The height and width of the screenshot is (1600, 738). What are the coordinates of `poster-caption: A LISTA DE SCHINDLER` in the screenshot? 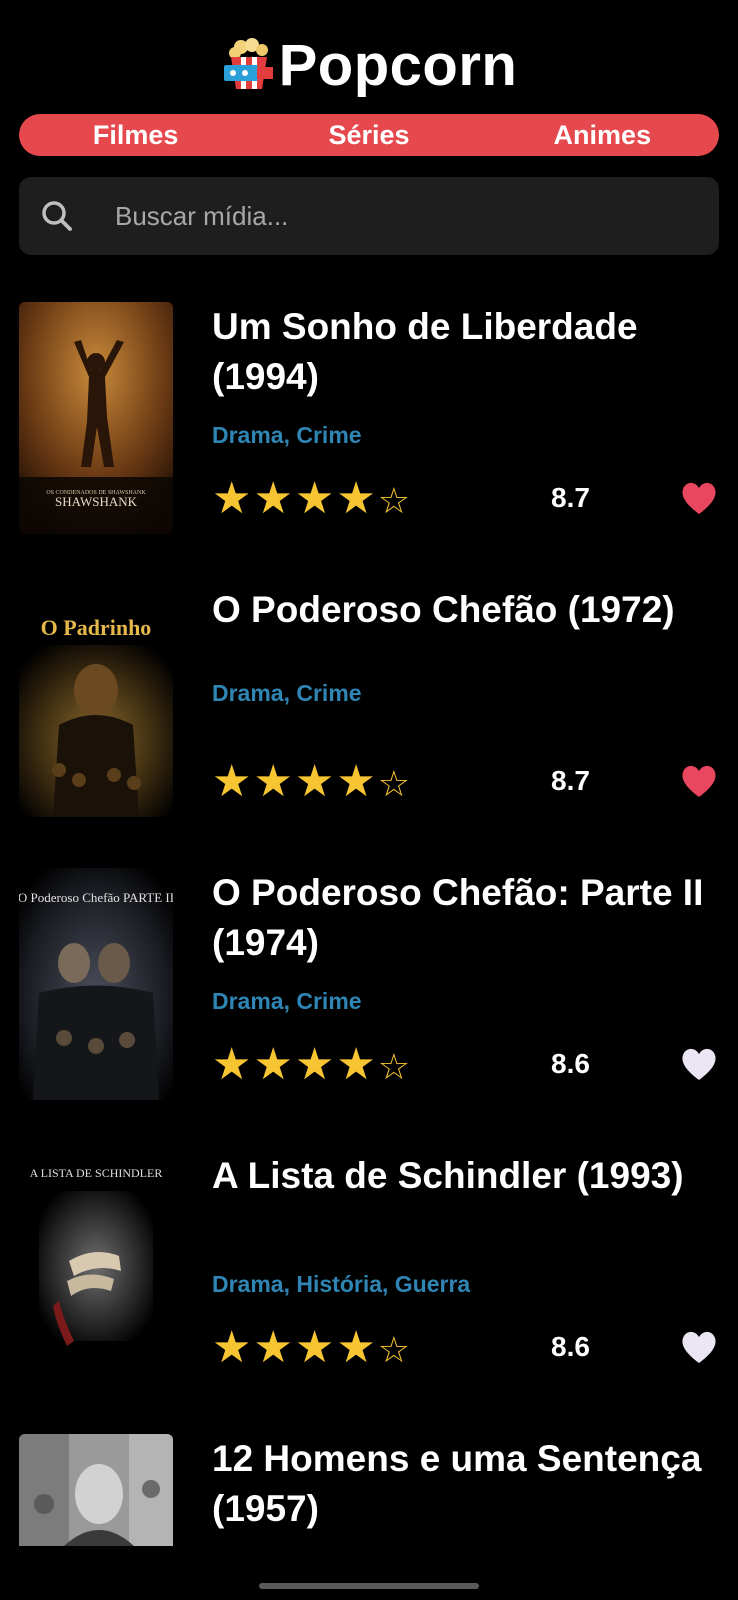 It's located at (96, 1173).